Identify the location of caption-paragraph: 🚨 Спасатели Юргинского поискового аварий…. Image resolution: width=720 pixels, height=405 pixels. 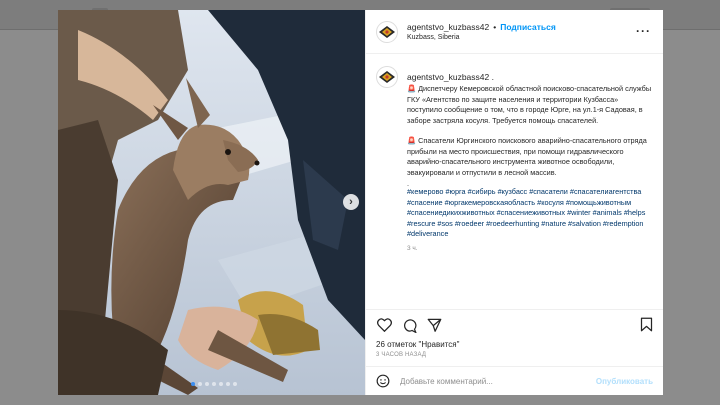
(527, 156).